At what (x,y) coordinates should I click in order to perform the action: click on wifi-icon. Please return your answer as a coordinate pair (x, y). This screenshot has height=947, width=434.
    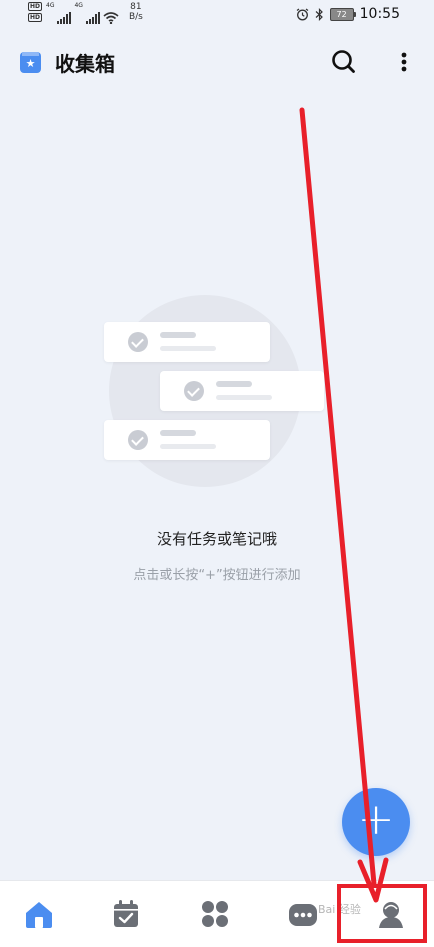
    Looking at the image, I should click on (111, 18).